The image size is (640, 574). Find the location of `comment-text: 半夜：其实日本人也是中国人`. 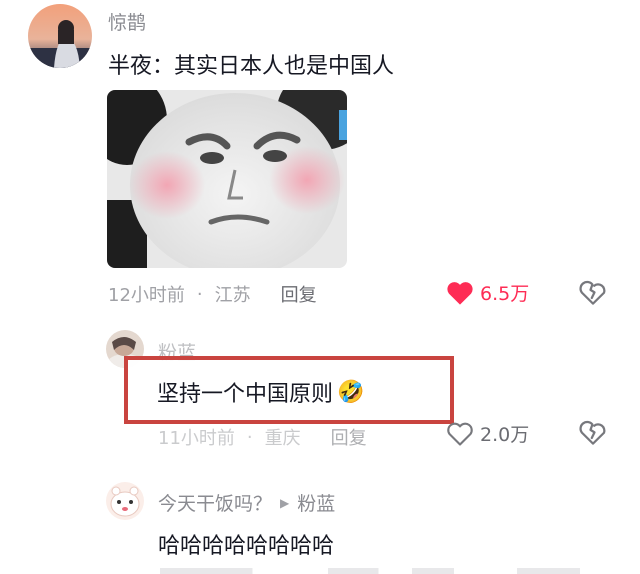

comment-text: 半夜：其实日本人也是中国人 is located at coordinates (251, 66).